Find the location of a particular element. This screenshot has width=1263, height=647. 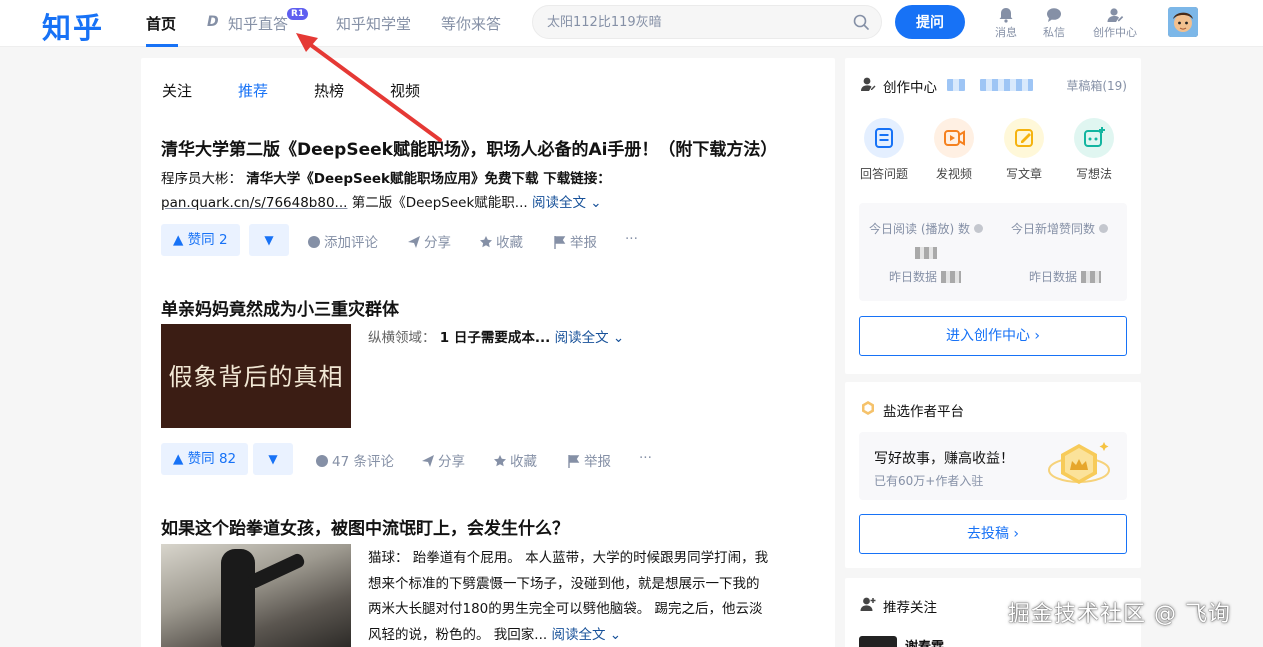

thumbnail-text: 假象背后的真相 is located at coordinates (256, 377).